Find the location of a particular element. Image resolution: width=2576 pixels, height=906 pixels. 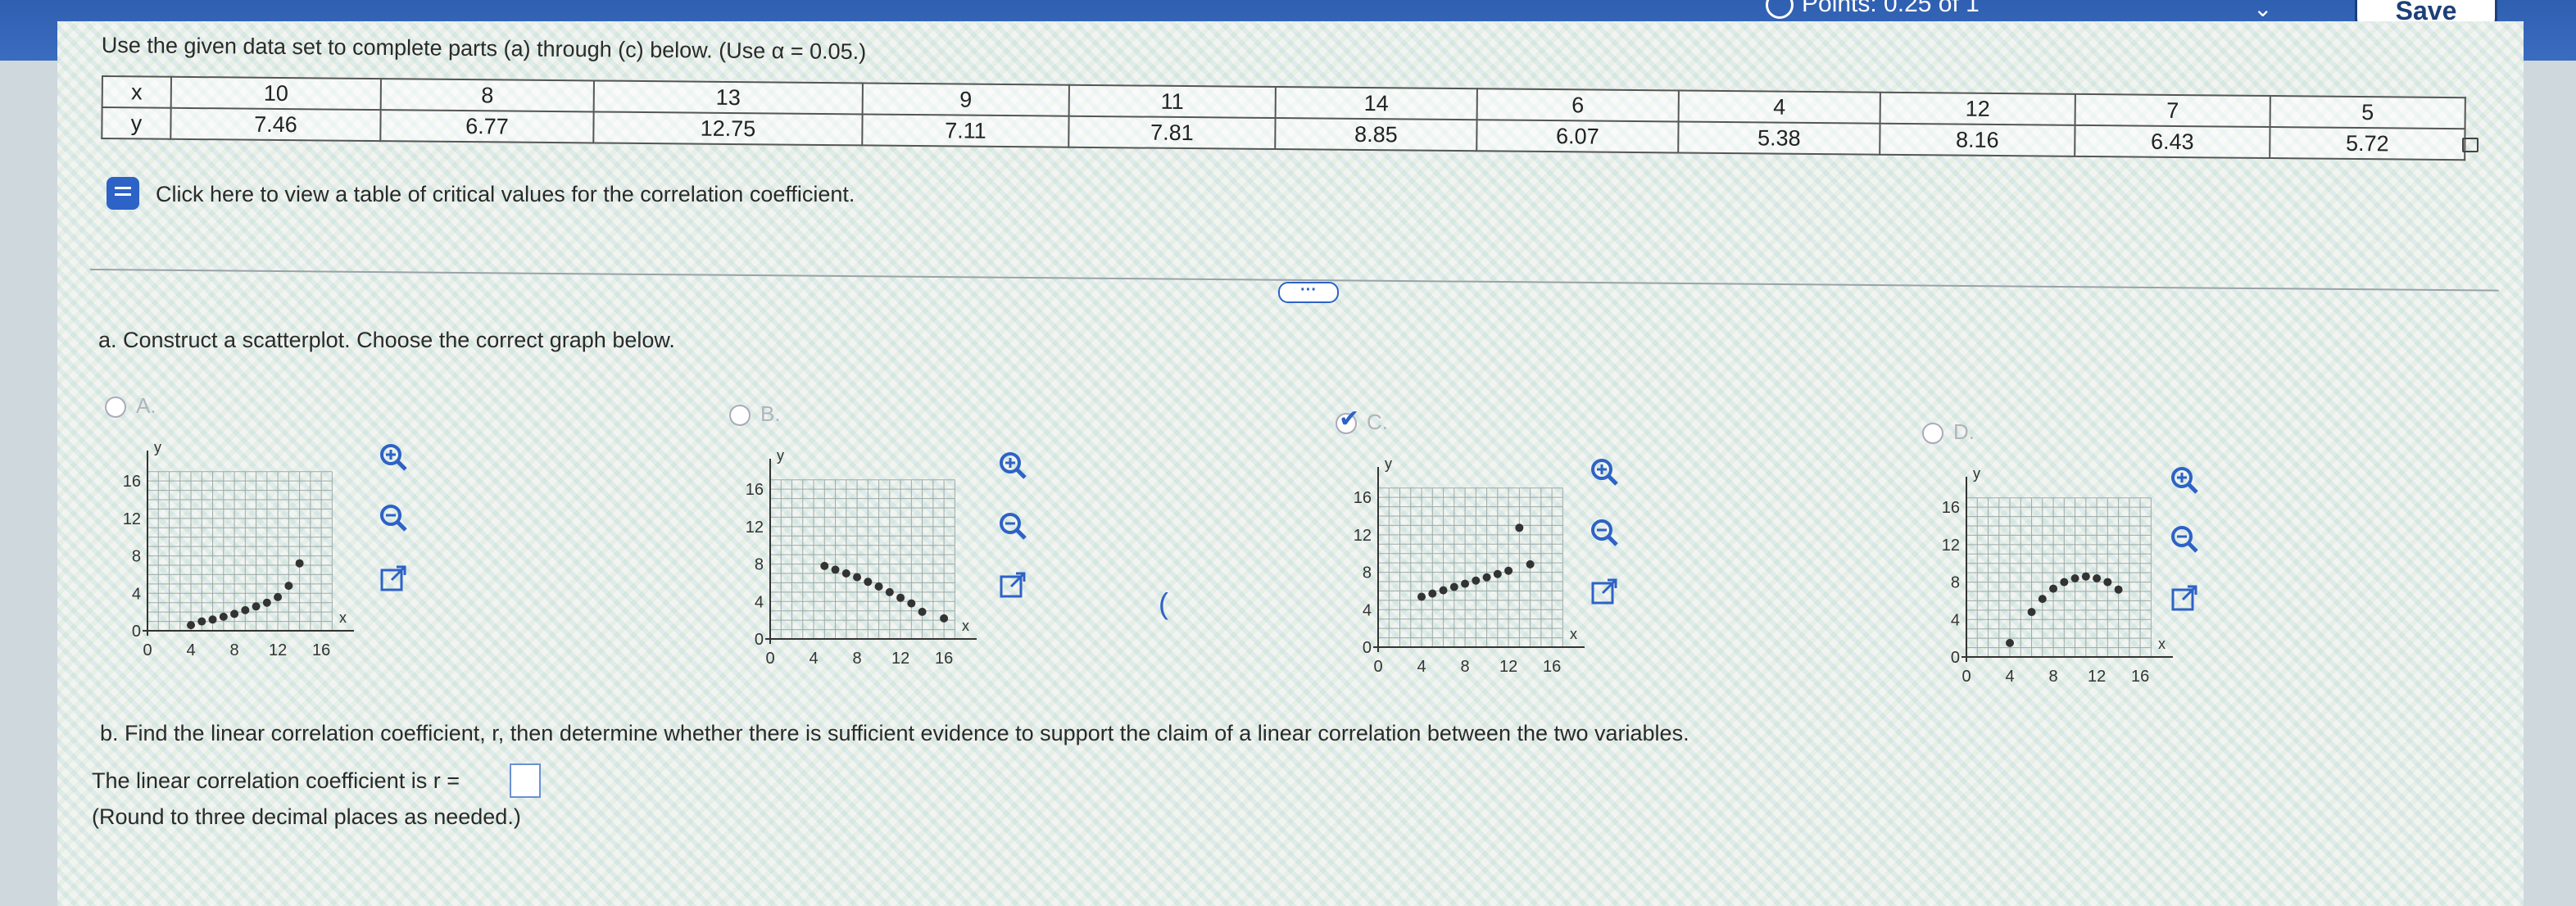

scatterplot-c: y x 16 12 8 4 00 4 8 12 16 is located at coordinates (1470, 565).